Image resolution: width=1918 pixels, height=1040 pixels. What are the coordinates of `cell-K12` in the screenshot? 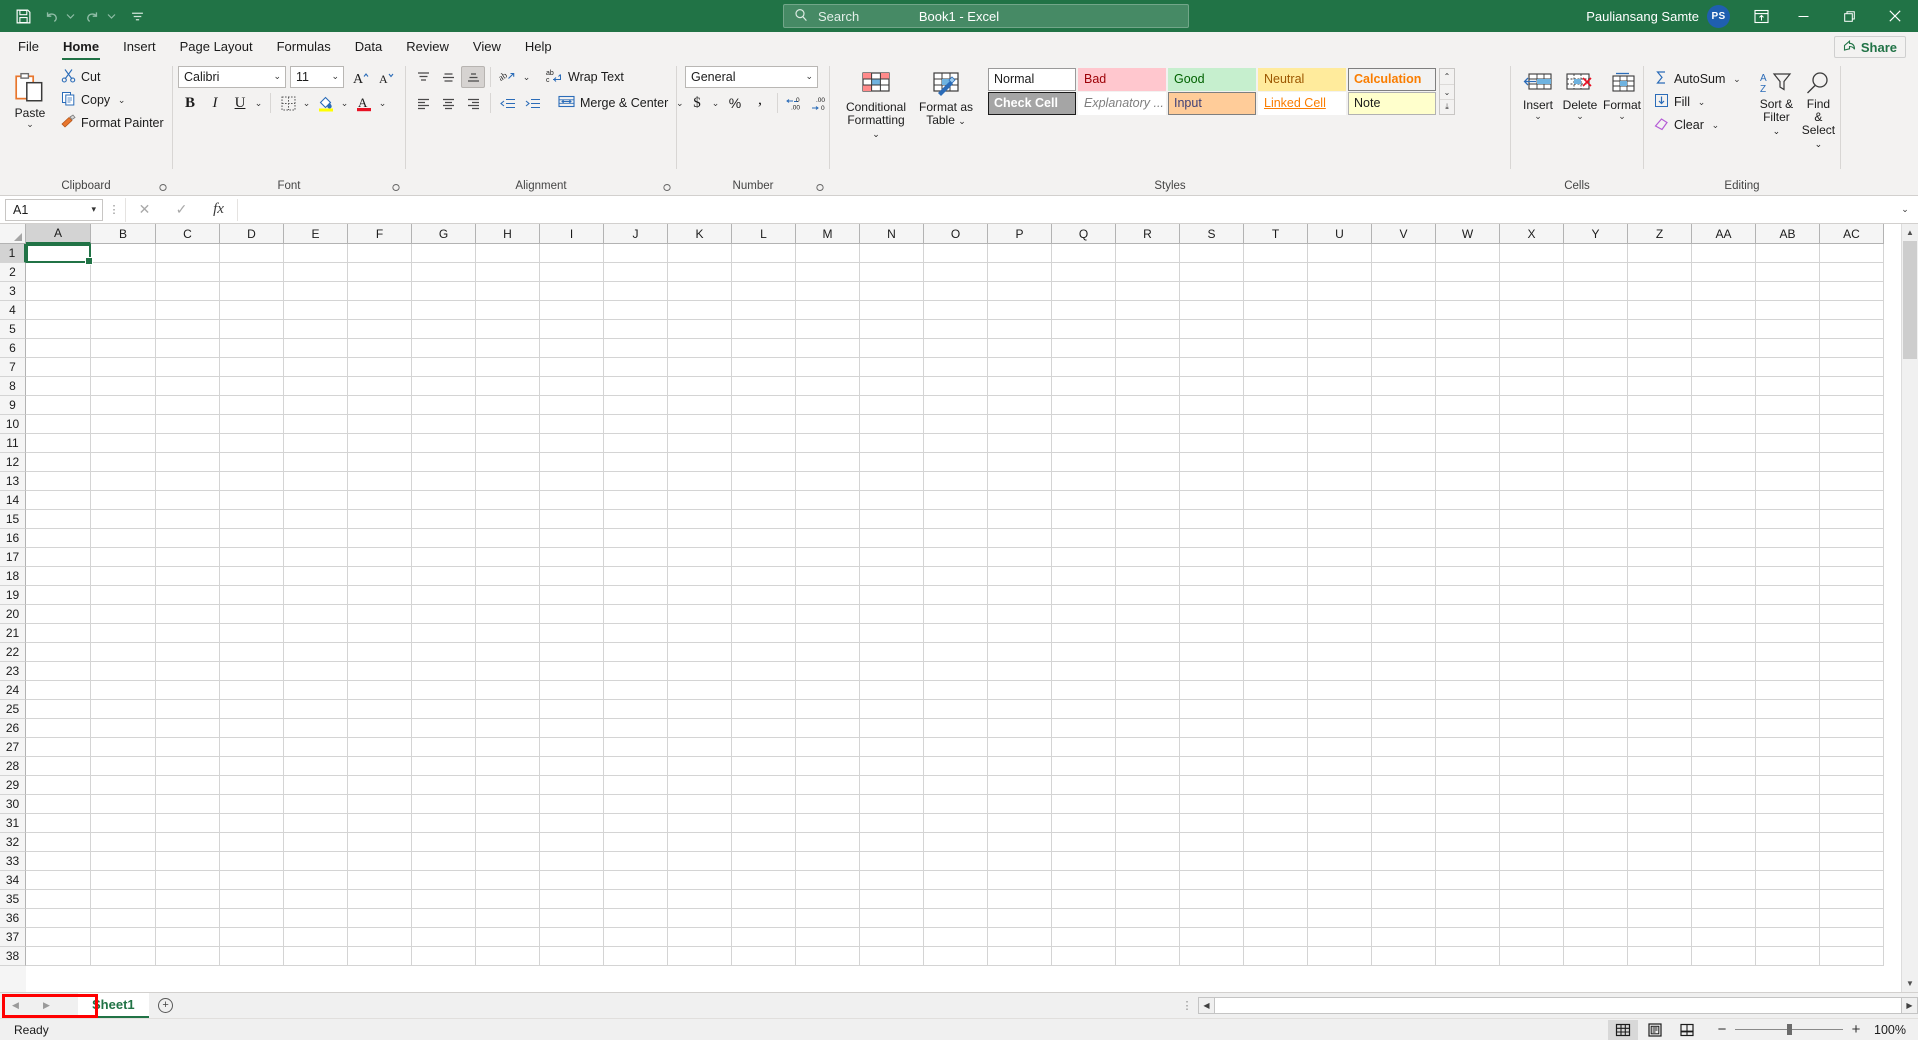 It's located at (700, 462).